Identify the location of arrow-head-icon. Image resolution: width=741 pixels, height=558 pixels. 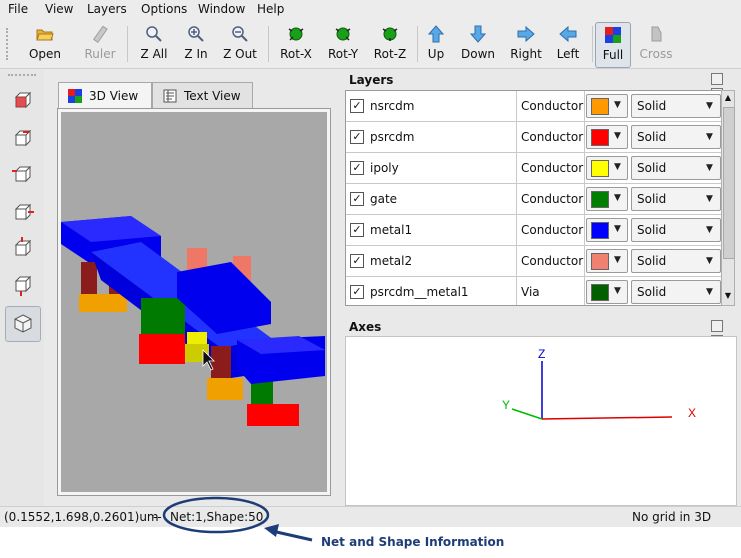
(271, 530).